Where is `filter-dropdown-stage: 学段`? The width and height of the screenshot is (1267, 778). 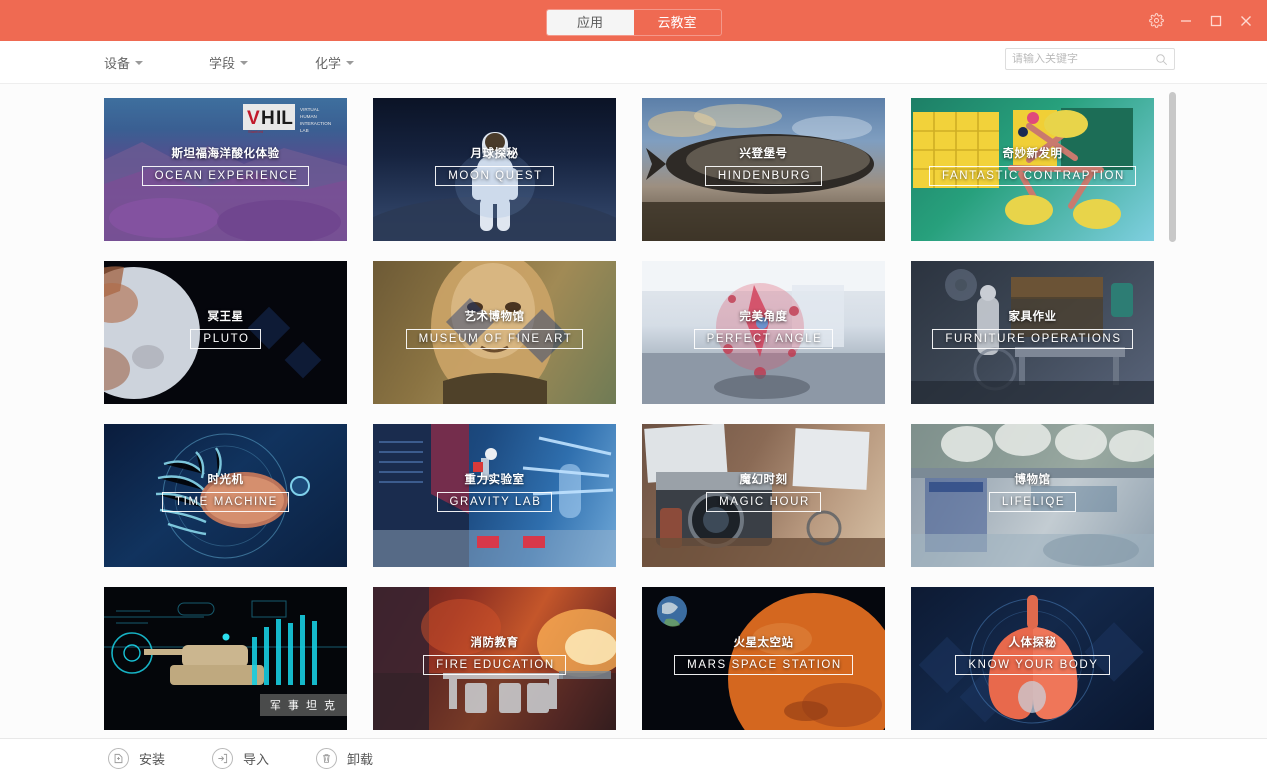 filter-dropdown-stage: 学段 is located at coordinates (229, 62).